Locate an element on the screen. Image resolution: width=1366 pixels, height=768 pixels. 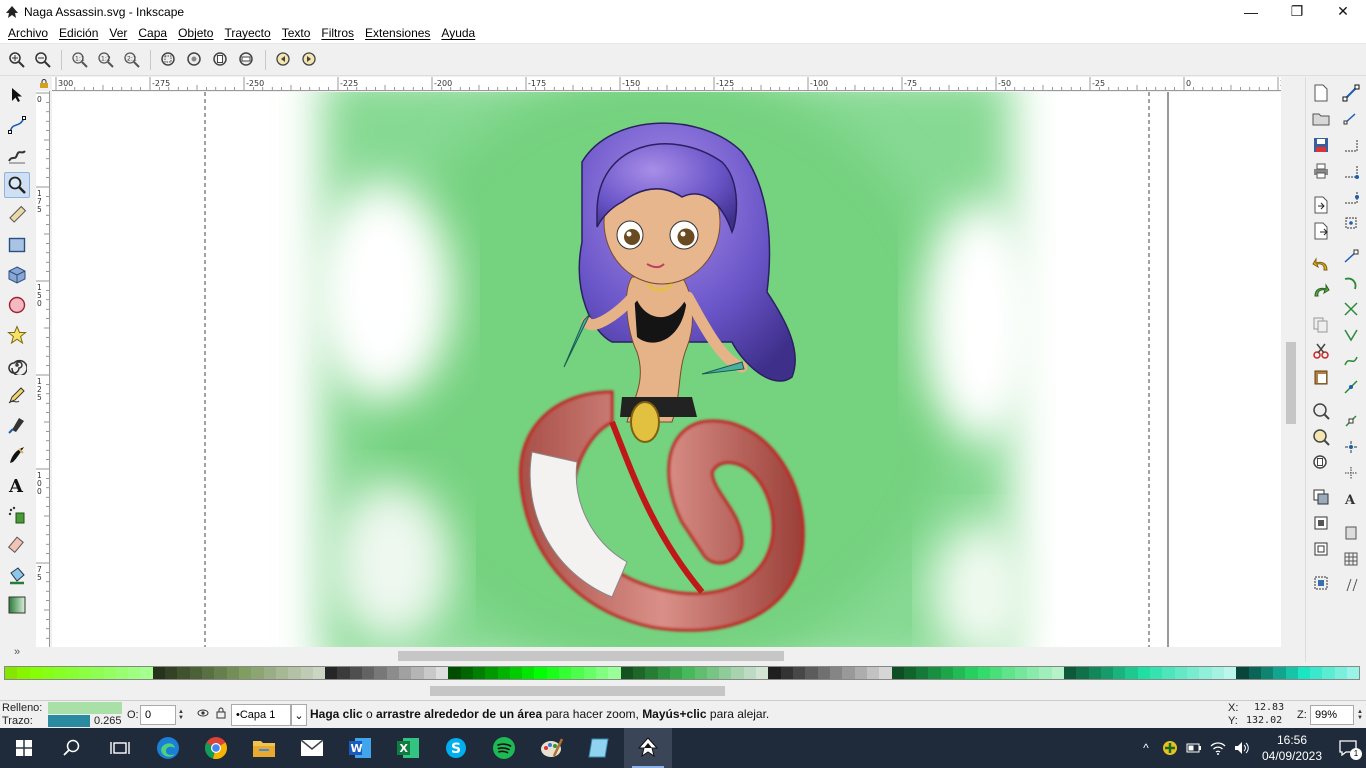
snap-guides-icon is located at coordinates (1351, 585).